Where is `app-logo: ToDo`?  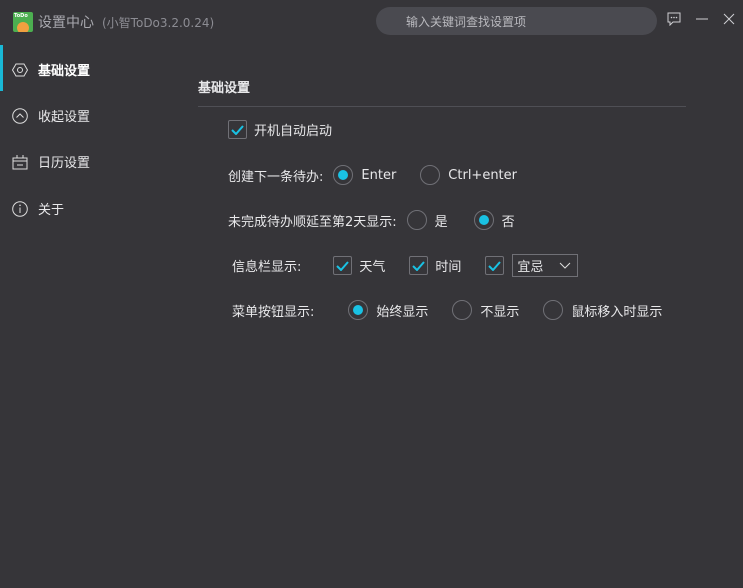 app-logo: ToDo is located at coordinates (23, 22).